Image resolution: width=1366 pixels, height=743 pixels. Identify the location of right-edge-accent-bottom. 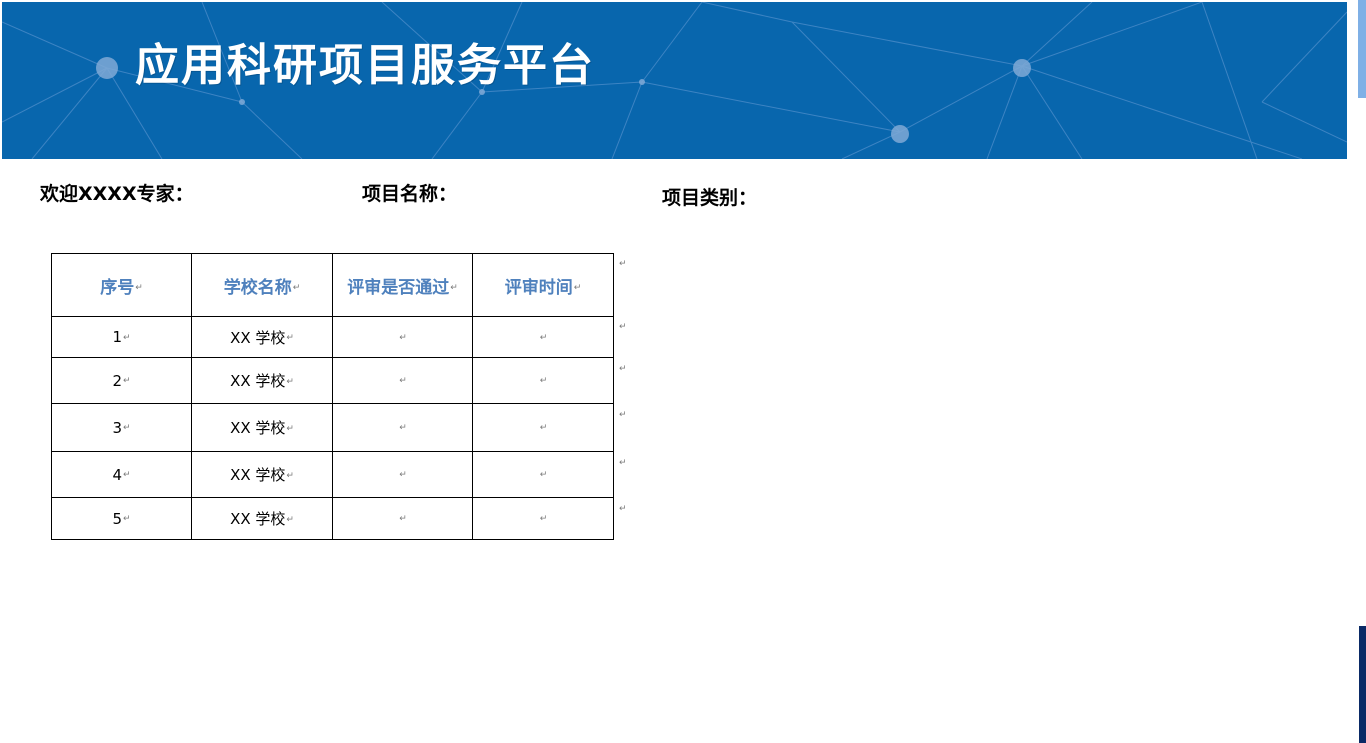
(1362, 684).